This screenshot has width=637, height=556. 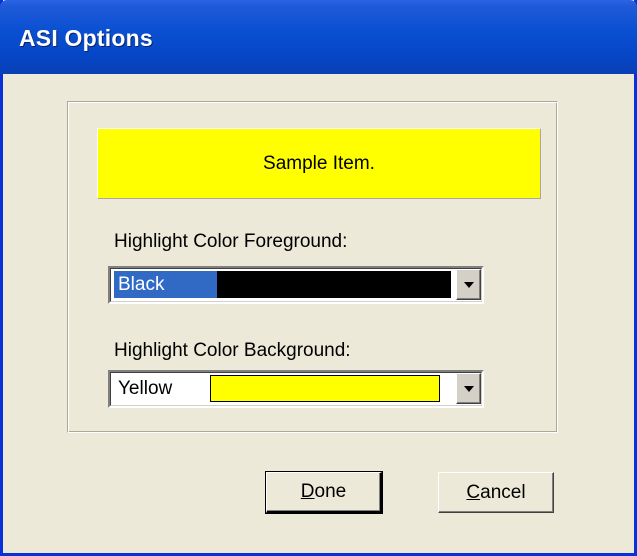 I want to click on foreground-selected-value: Black, so click(x=165, y=284).